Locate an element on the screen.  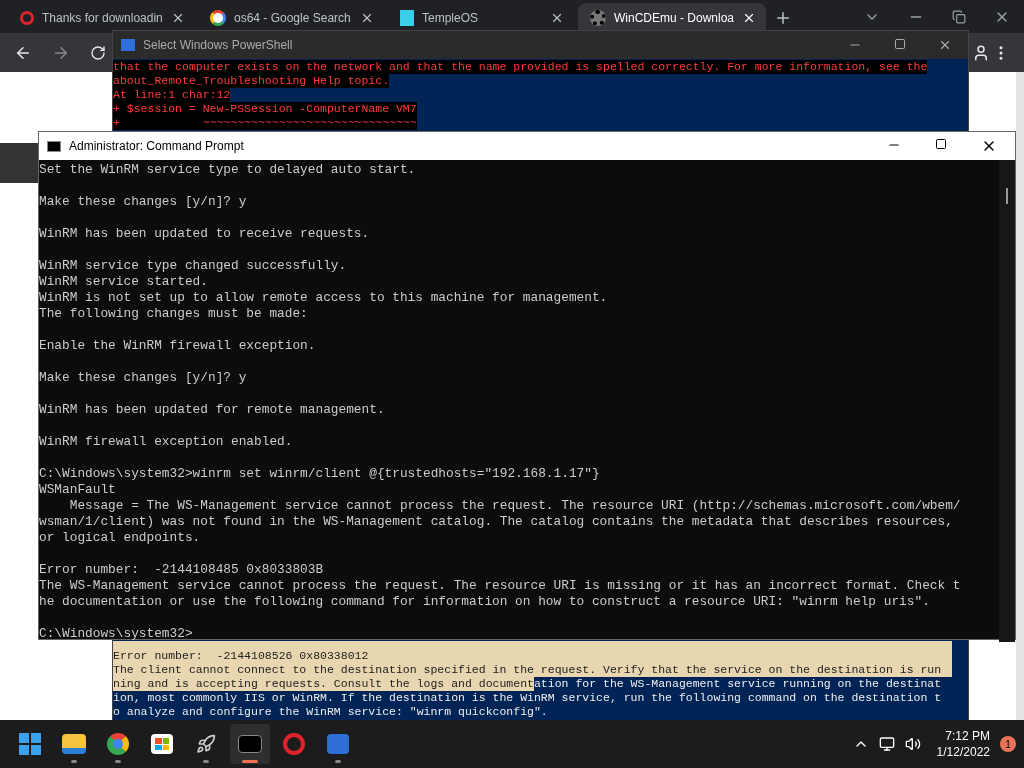
tab-title: Thanks for downloadin is located at coordinates (102, 18).